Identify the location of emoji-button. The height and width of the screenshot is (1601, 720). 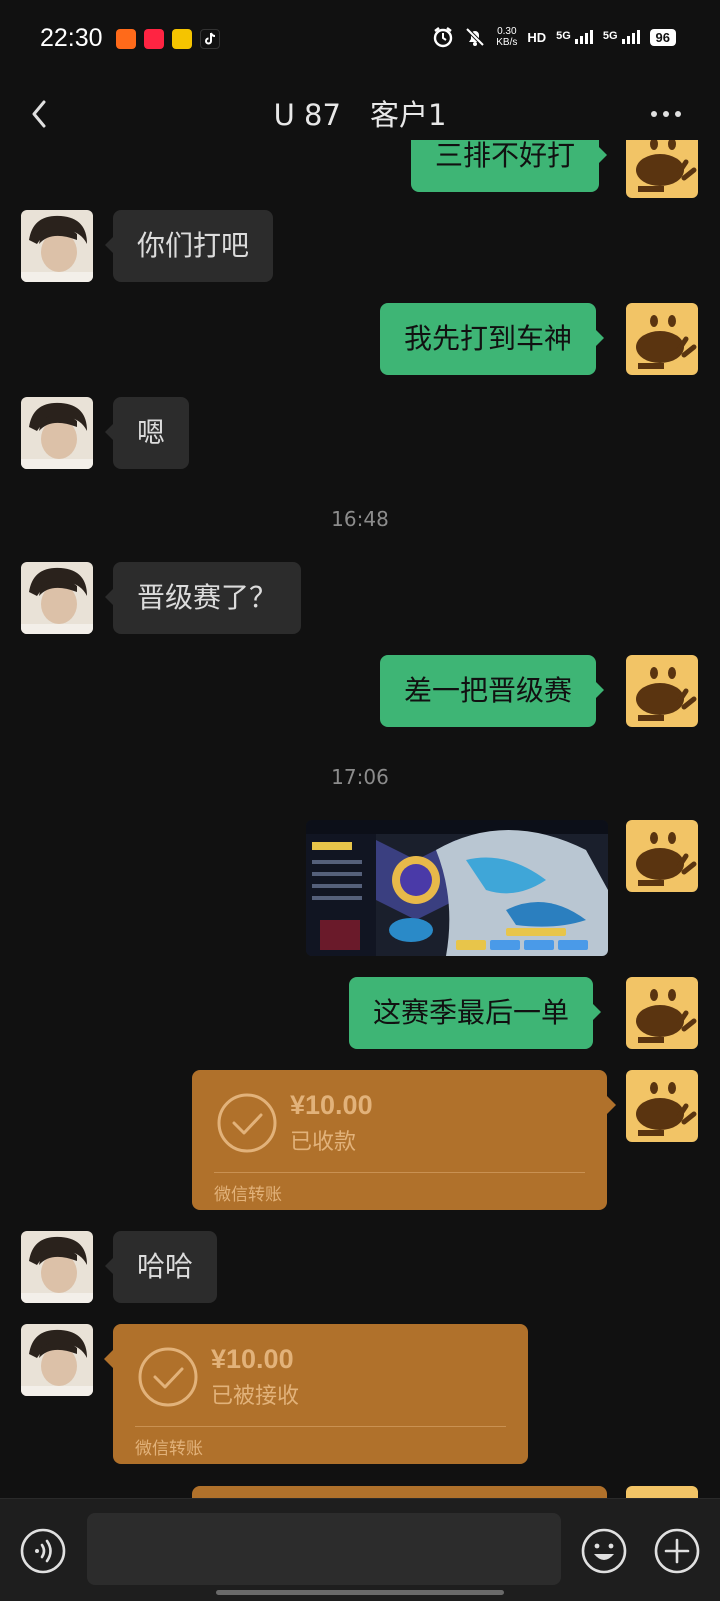
(604, 1551).